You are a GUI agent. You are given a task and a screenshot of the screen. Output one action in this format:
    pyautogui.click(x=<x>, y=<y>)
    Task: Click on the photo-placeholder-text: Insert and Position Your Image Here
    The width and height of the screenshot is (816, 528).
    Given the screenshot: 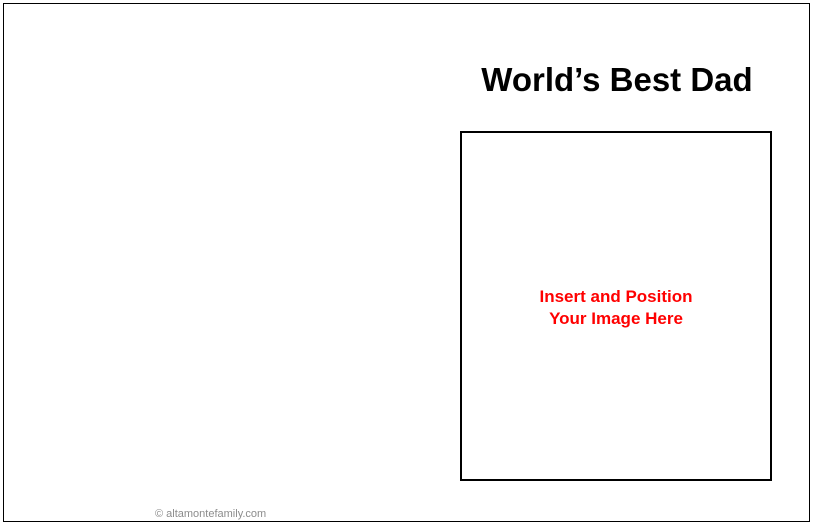 What is the action you would take?
    pyautogui.click(x=616, y=308)
    